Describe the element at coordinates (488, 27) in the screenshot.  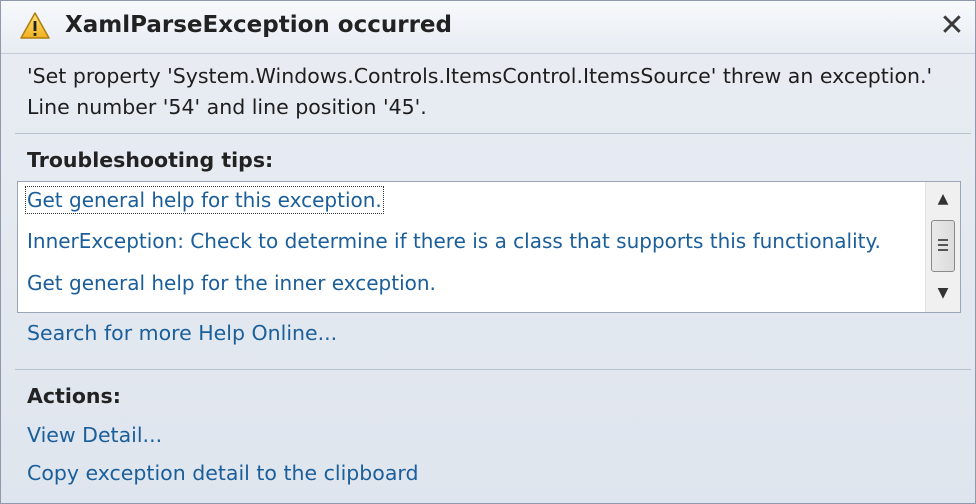
I see `dialog-titlebar: XamlParseException occurred ✕` at that location.